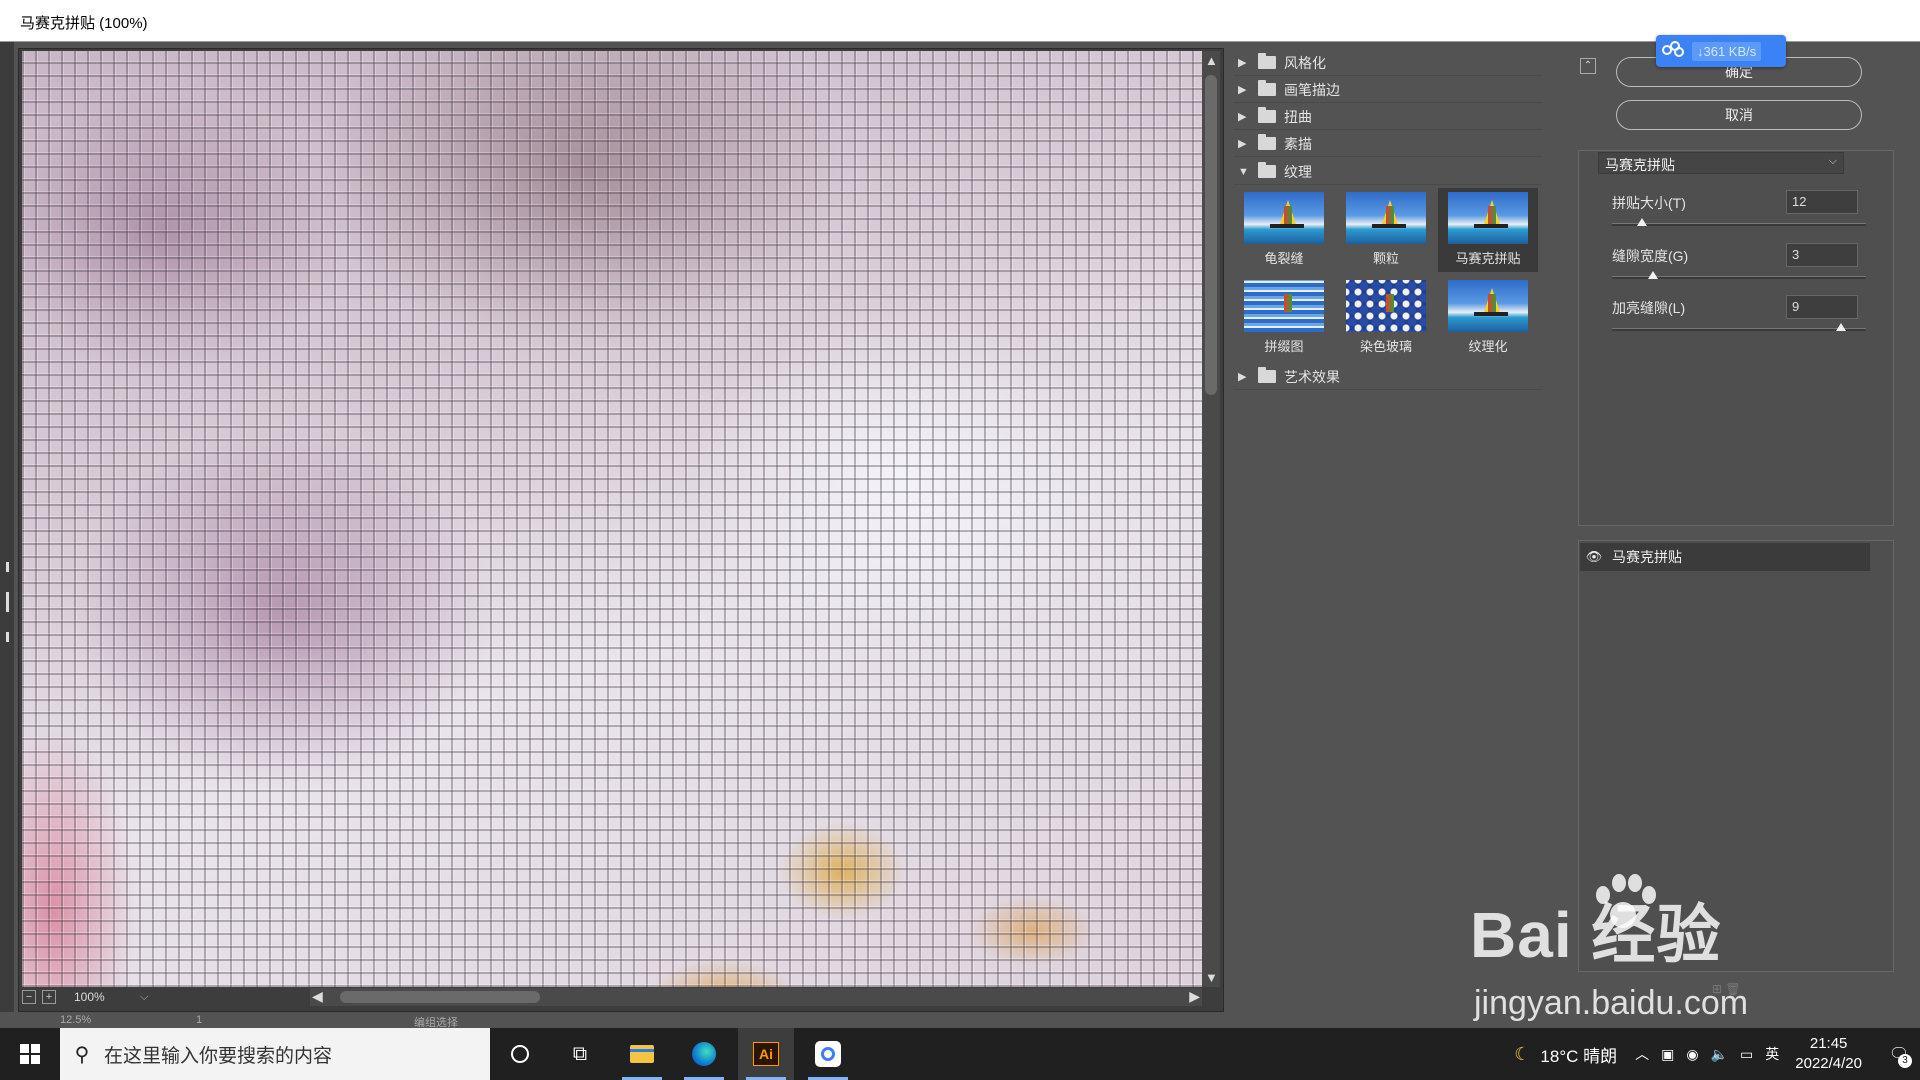 Image resolution: width=1920 pixels, height=1080 pixels. Describe the element at coordinates (1388, 377) in the screenshot. I see `category-artistic: ▶ 艺术效果` at that location.